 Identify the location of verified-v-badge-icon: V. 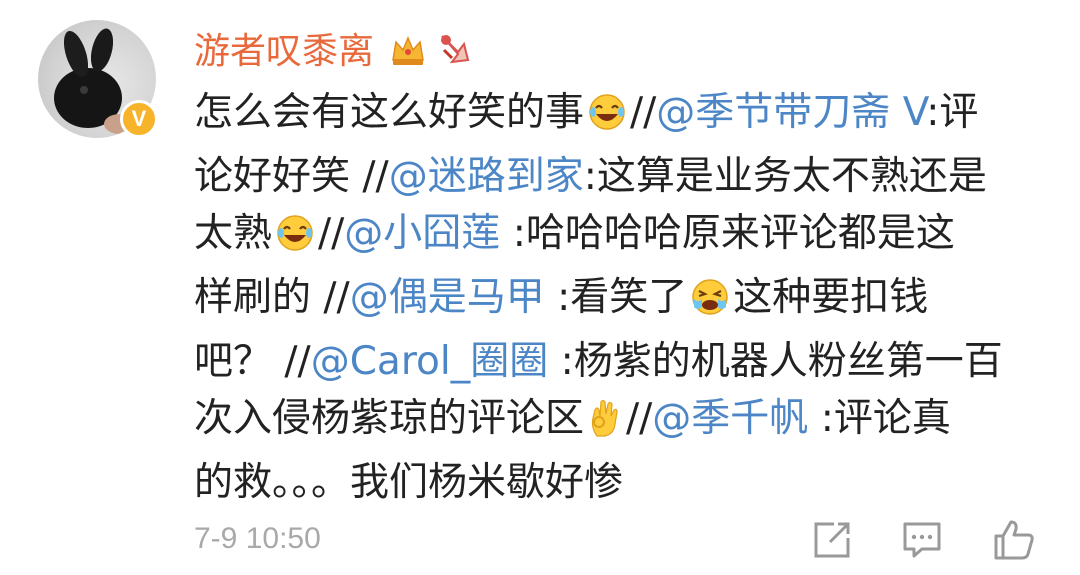
(139, 119).